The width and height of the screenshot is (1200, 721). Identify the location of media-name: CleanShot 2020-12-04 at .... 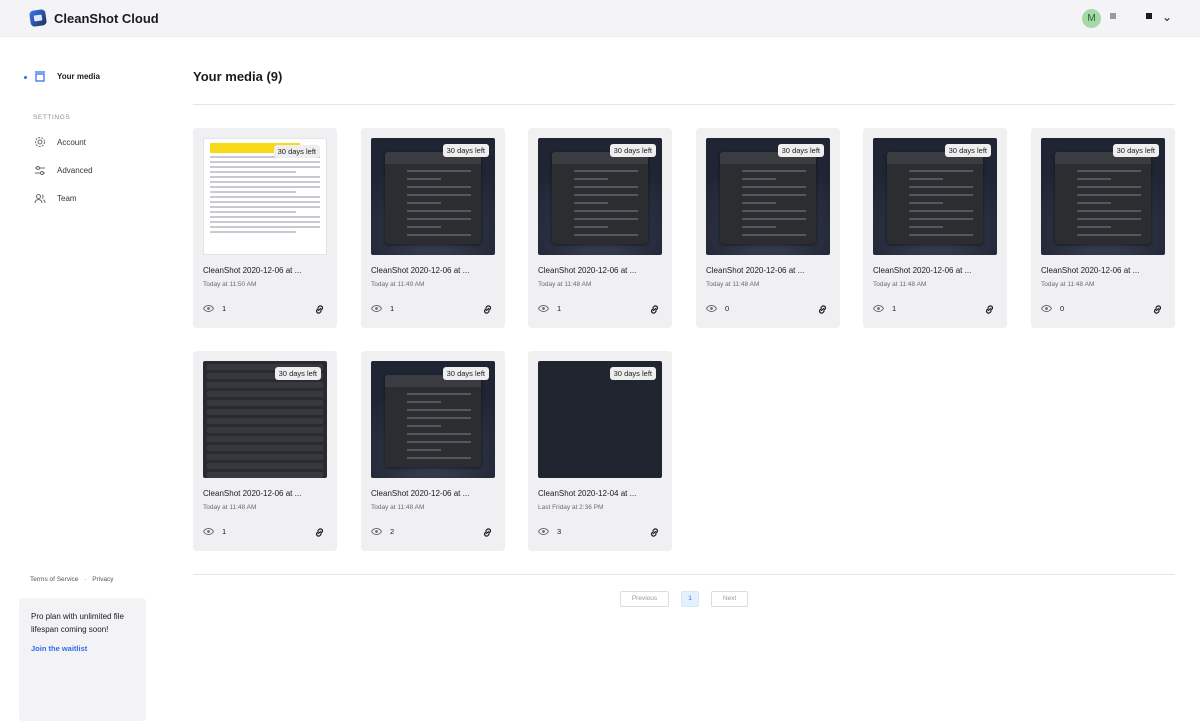
(600, 493).